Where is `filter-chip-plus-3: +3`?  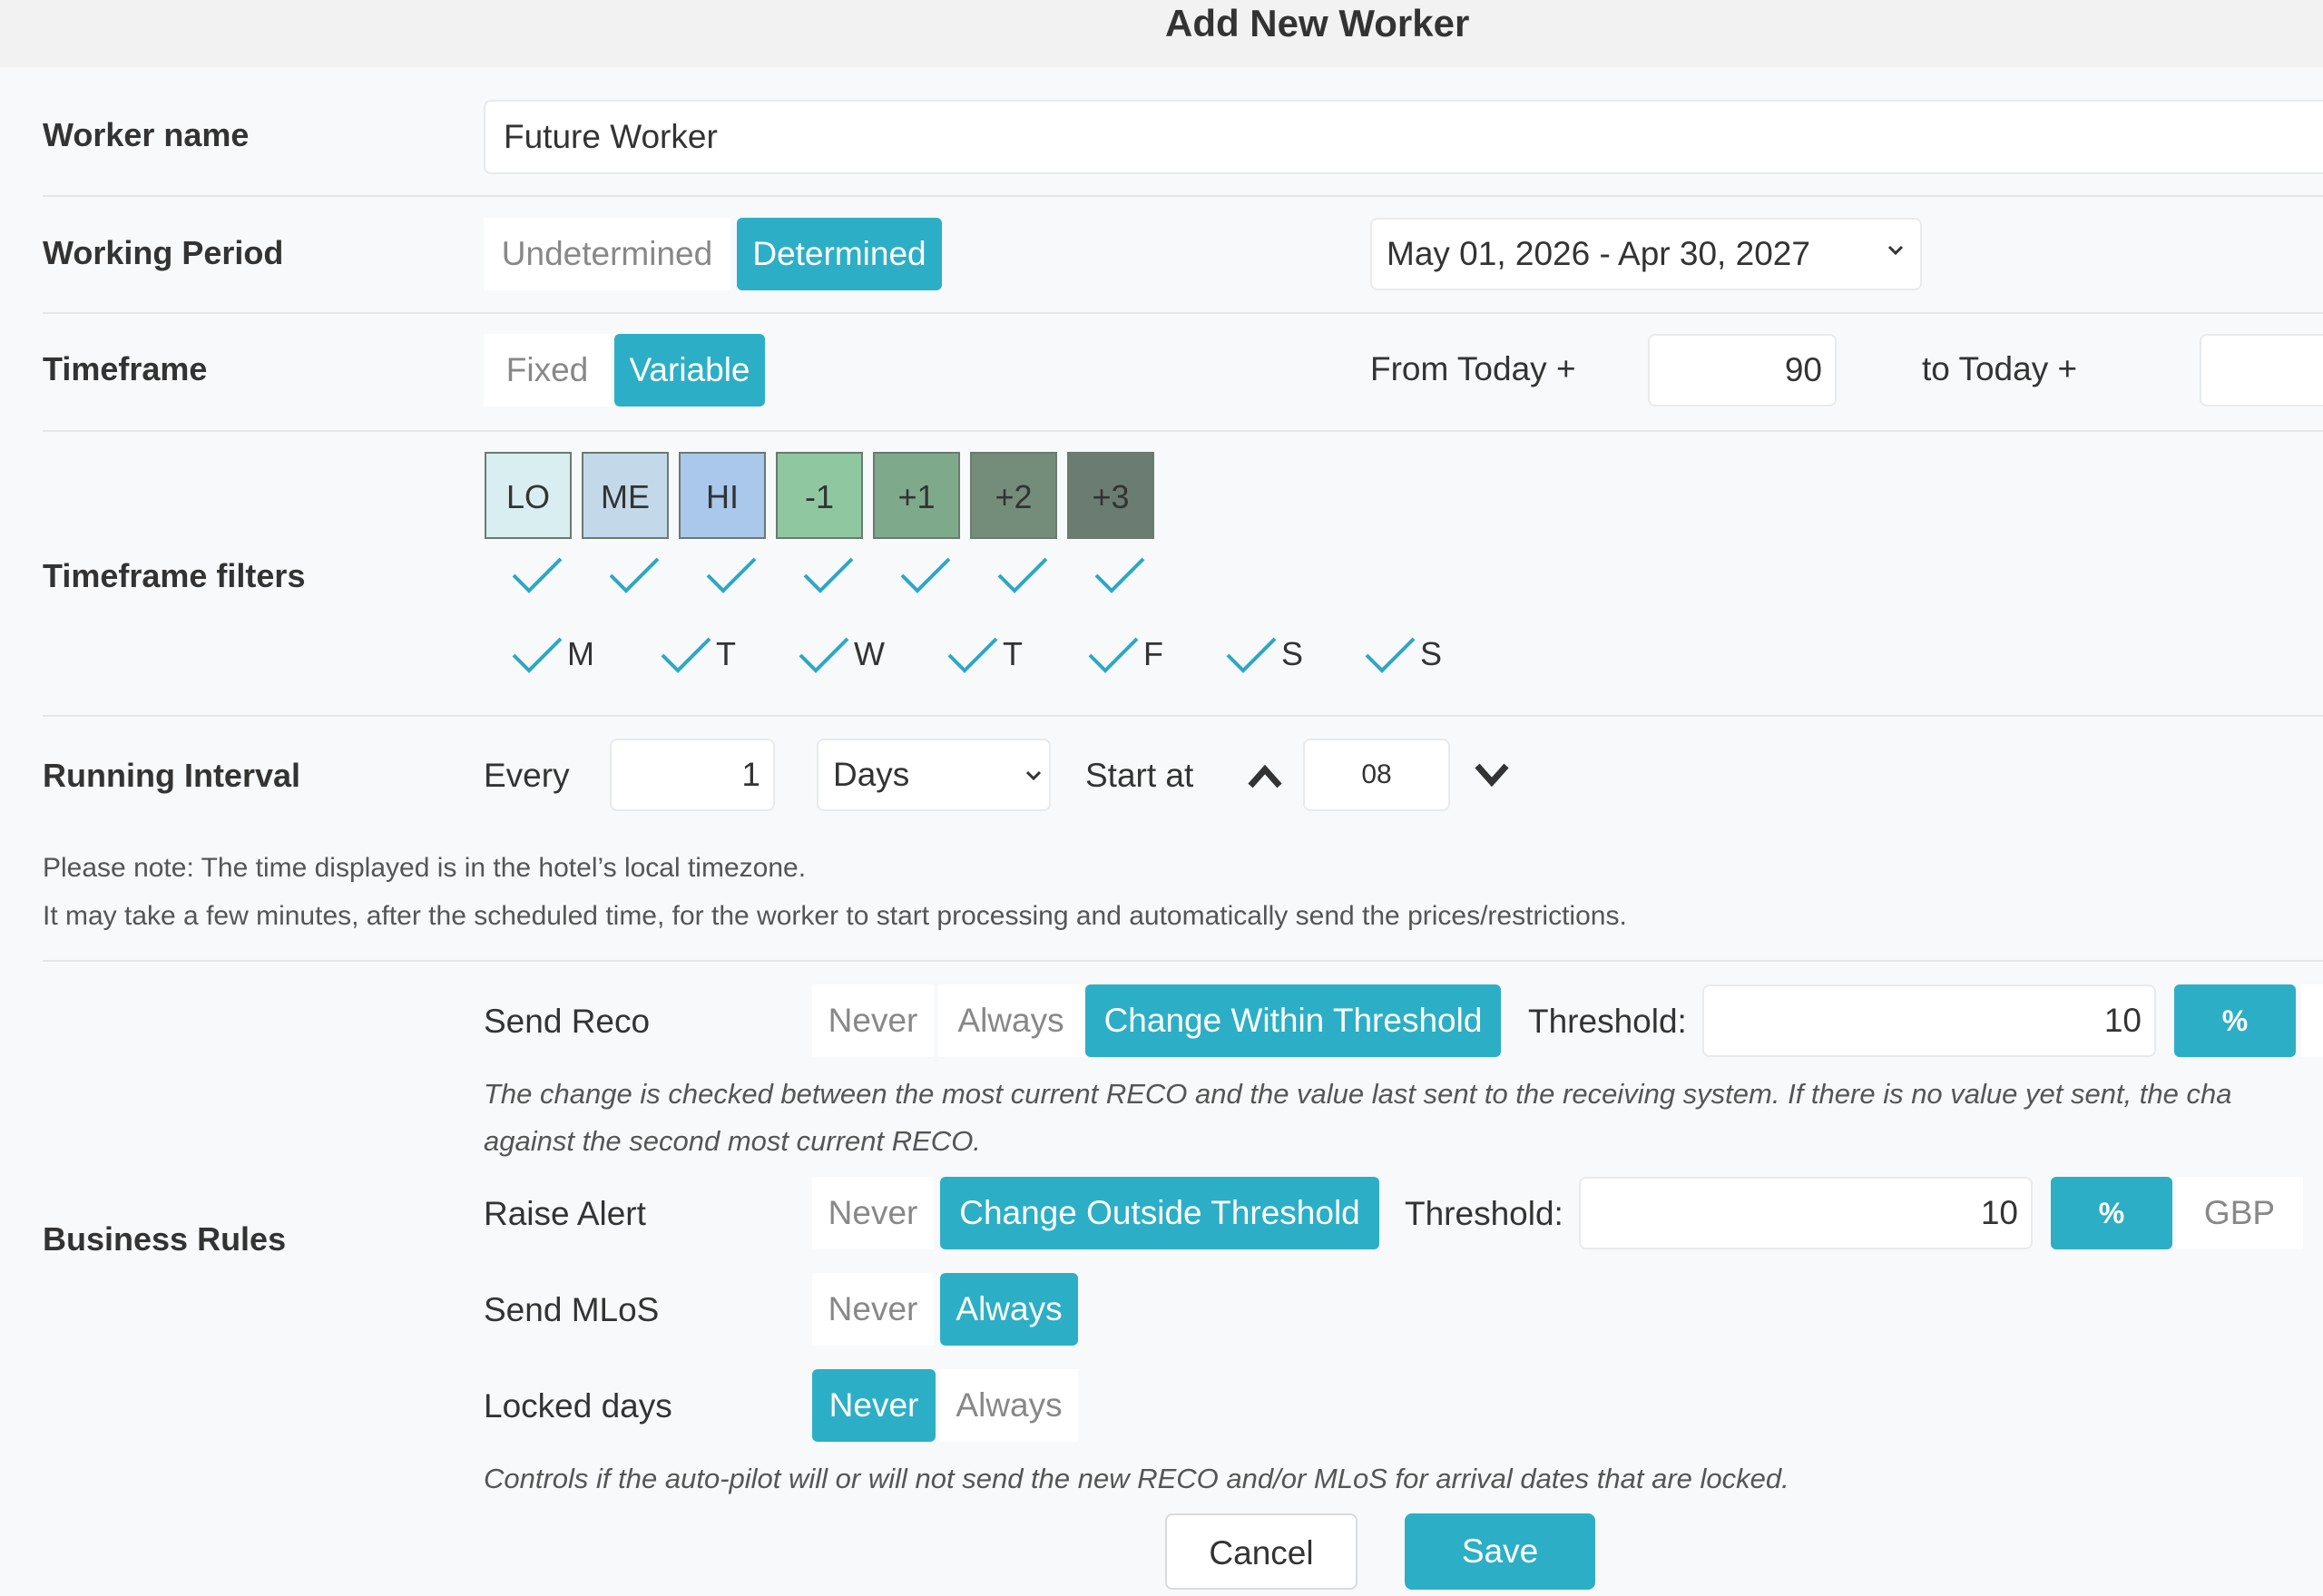
filter-chip-plus-3: +3 is located at coordinates (1110, 495).